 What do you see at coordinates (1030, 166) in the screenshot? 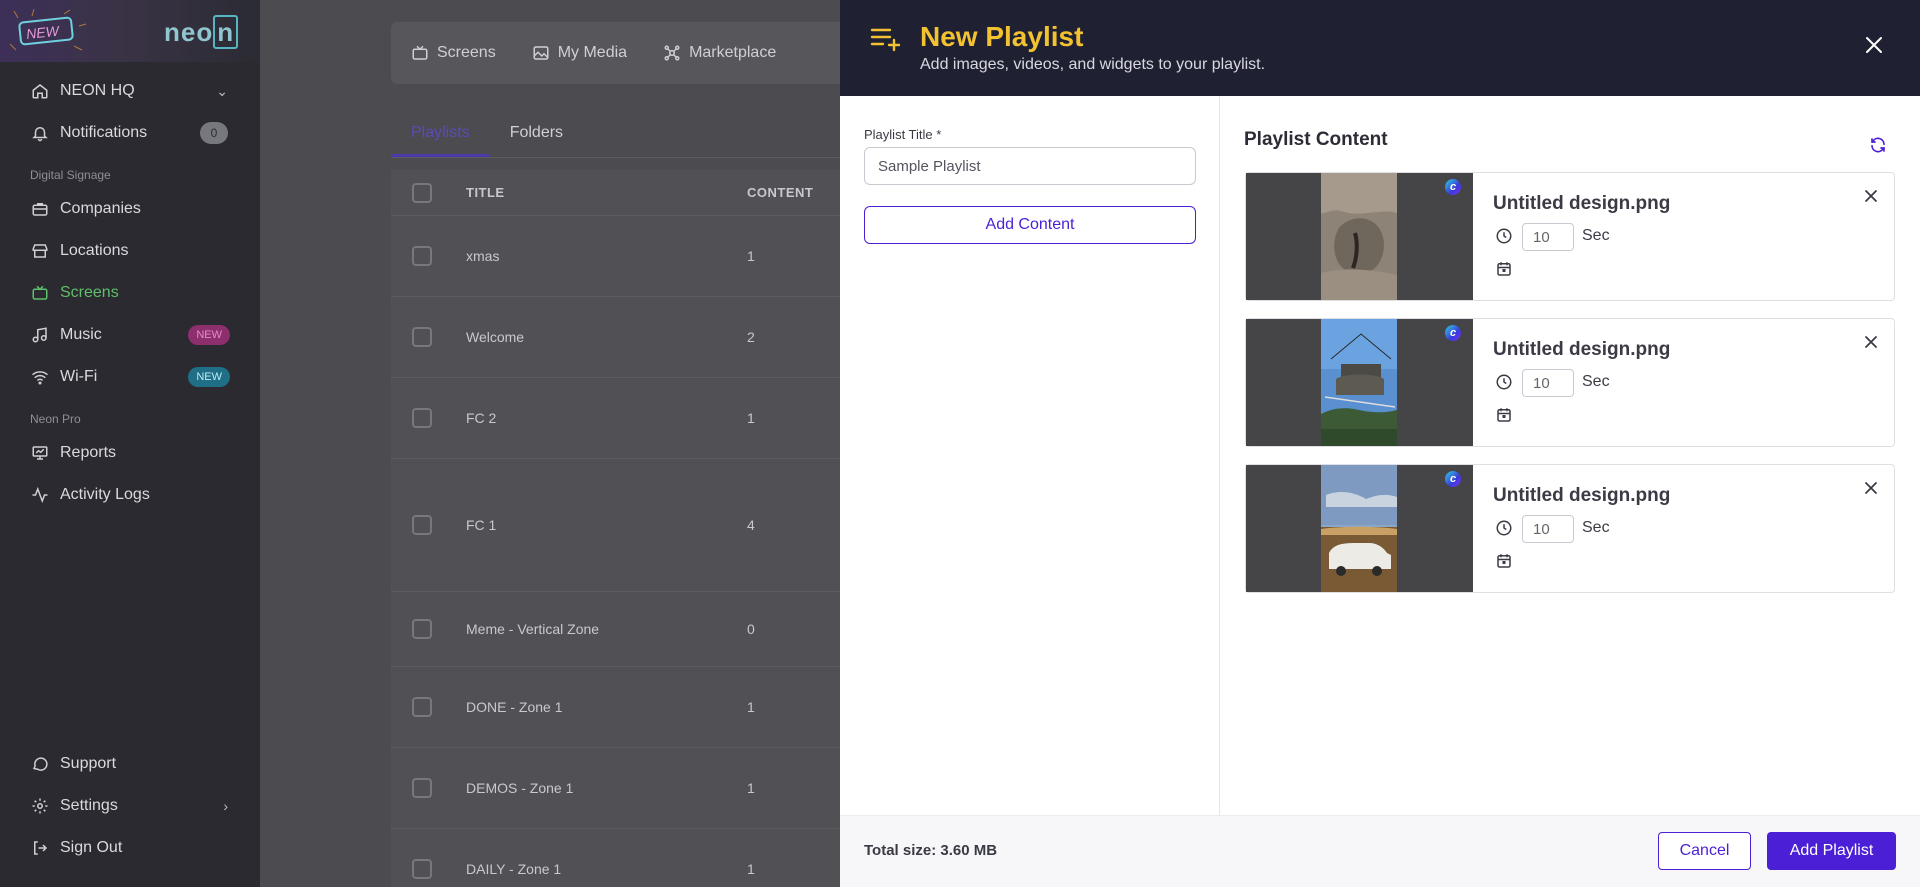
I see `playlist-title-input` at bounding box center [1030, 166].